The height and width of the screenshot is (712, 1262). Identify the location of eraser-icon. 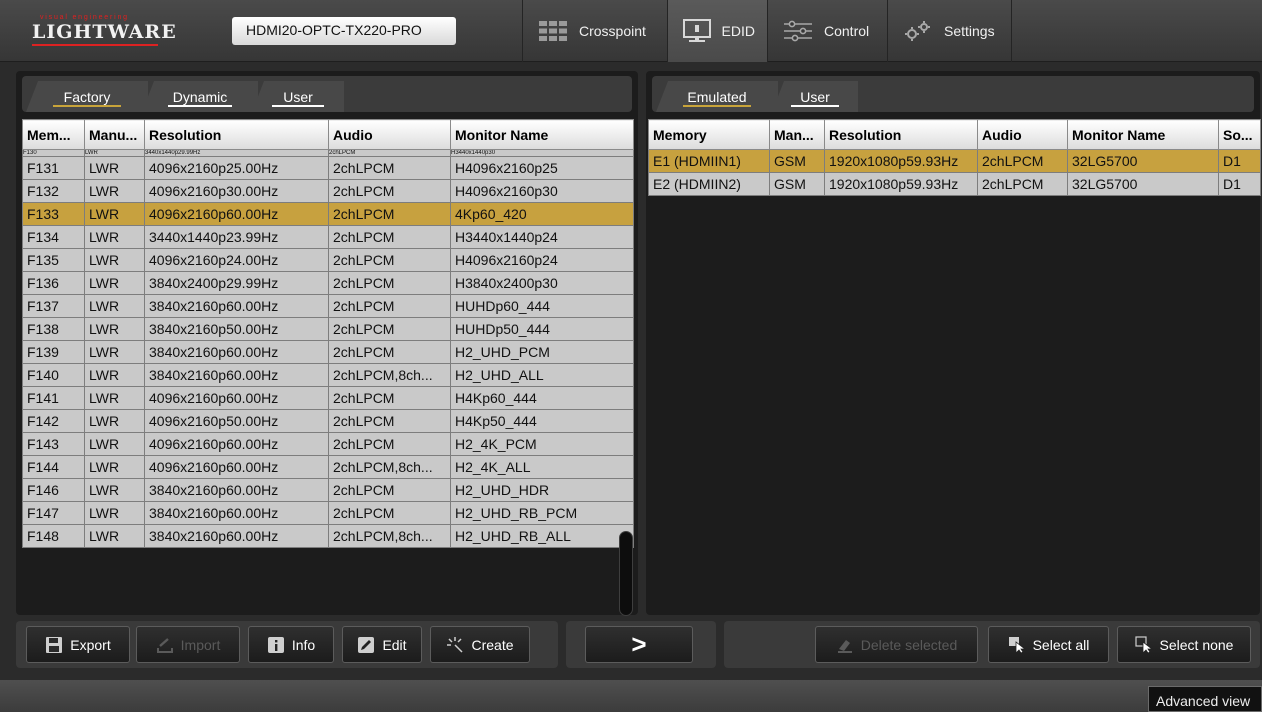
(845, 645).